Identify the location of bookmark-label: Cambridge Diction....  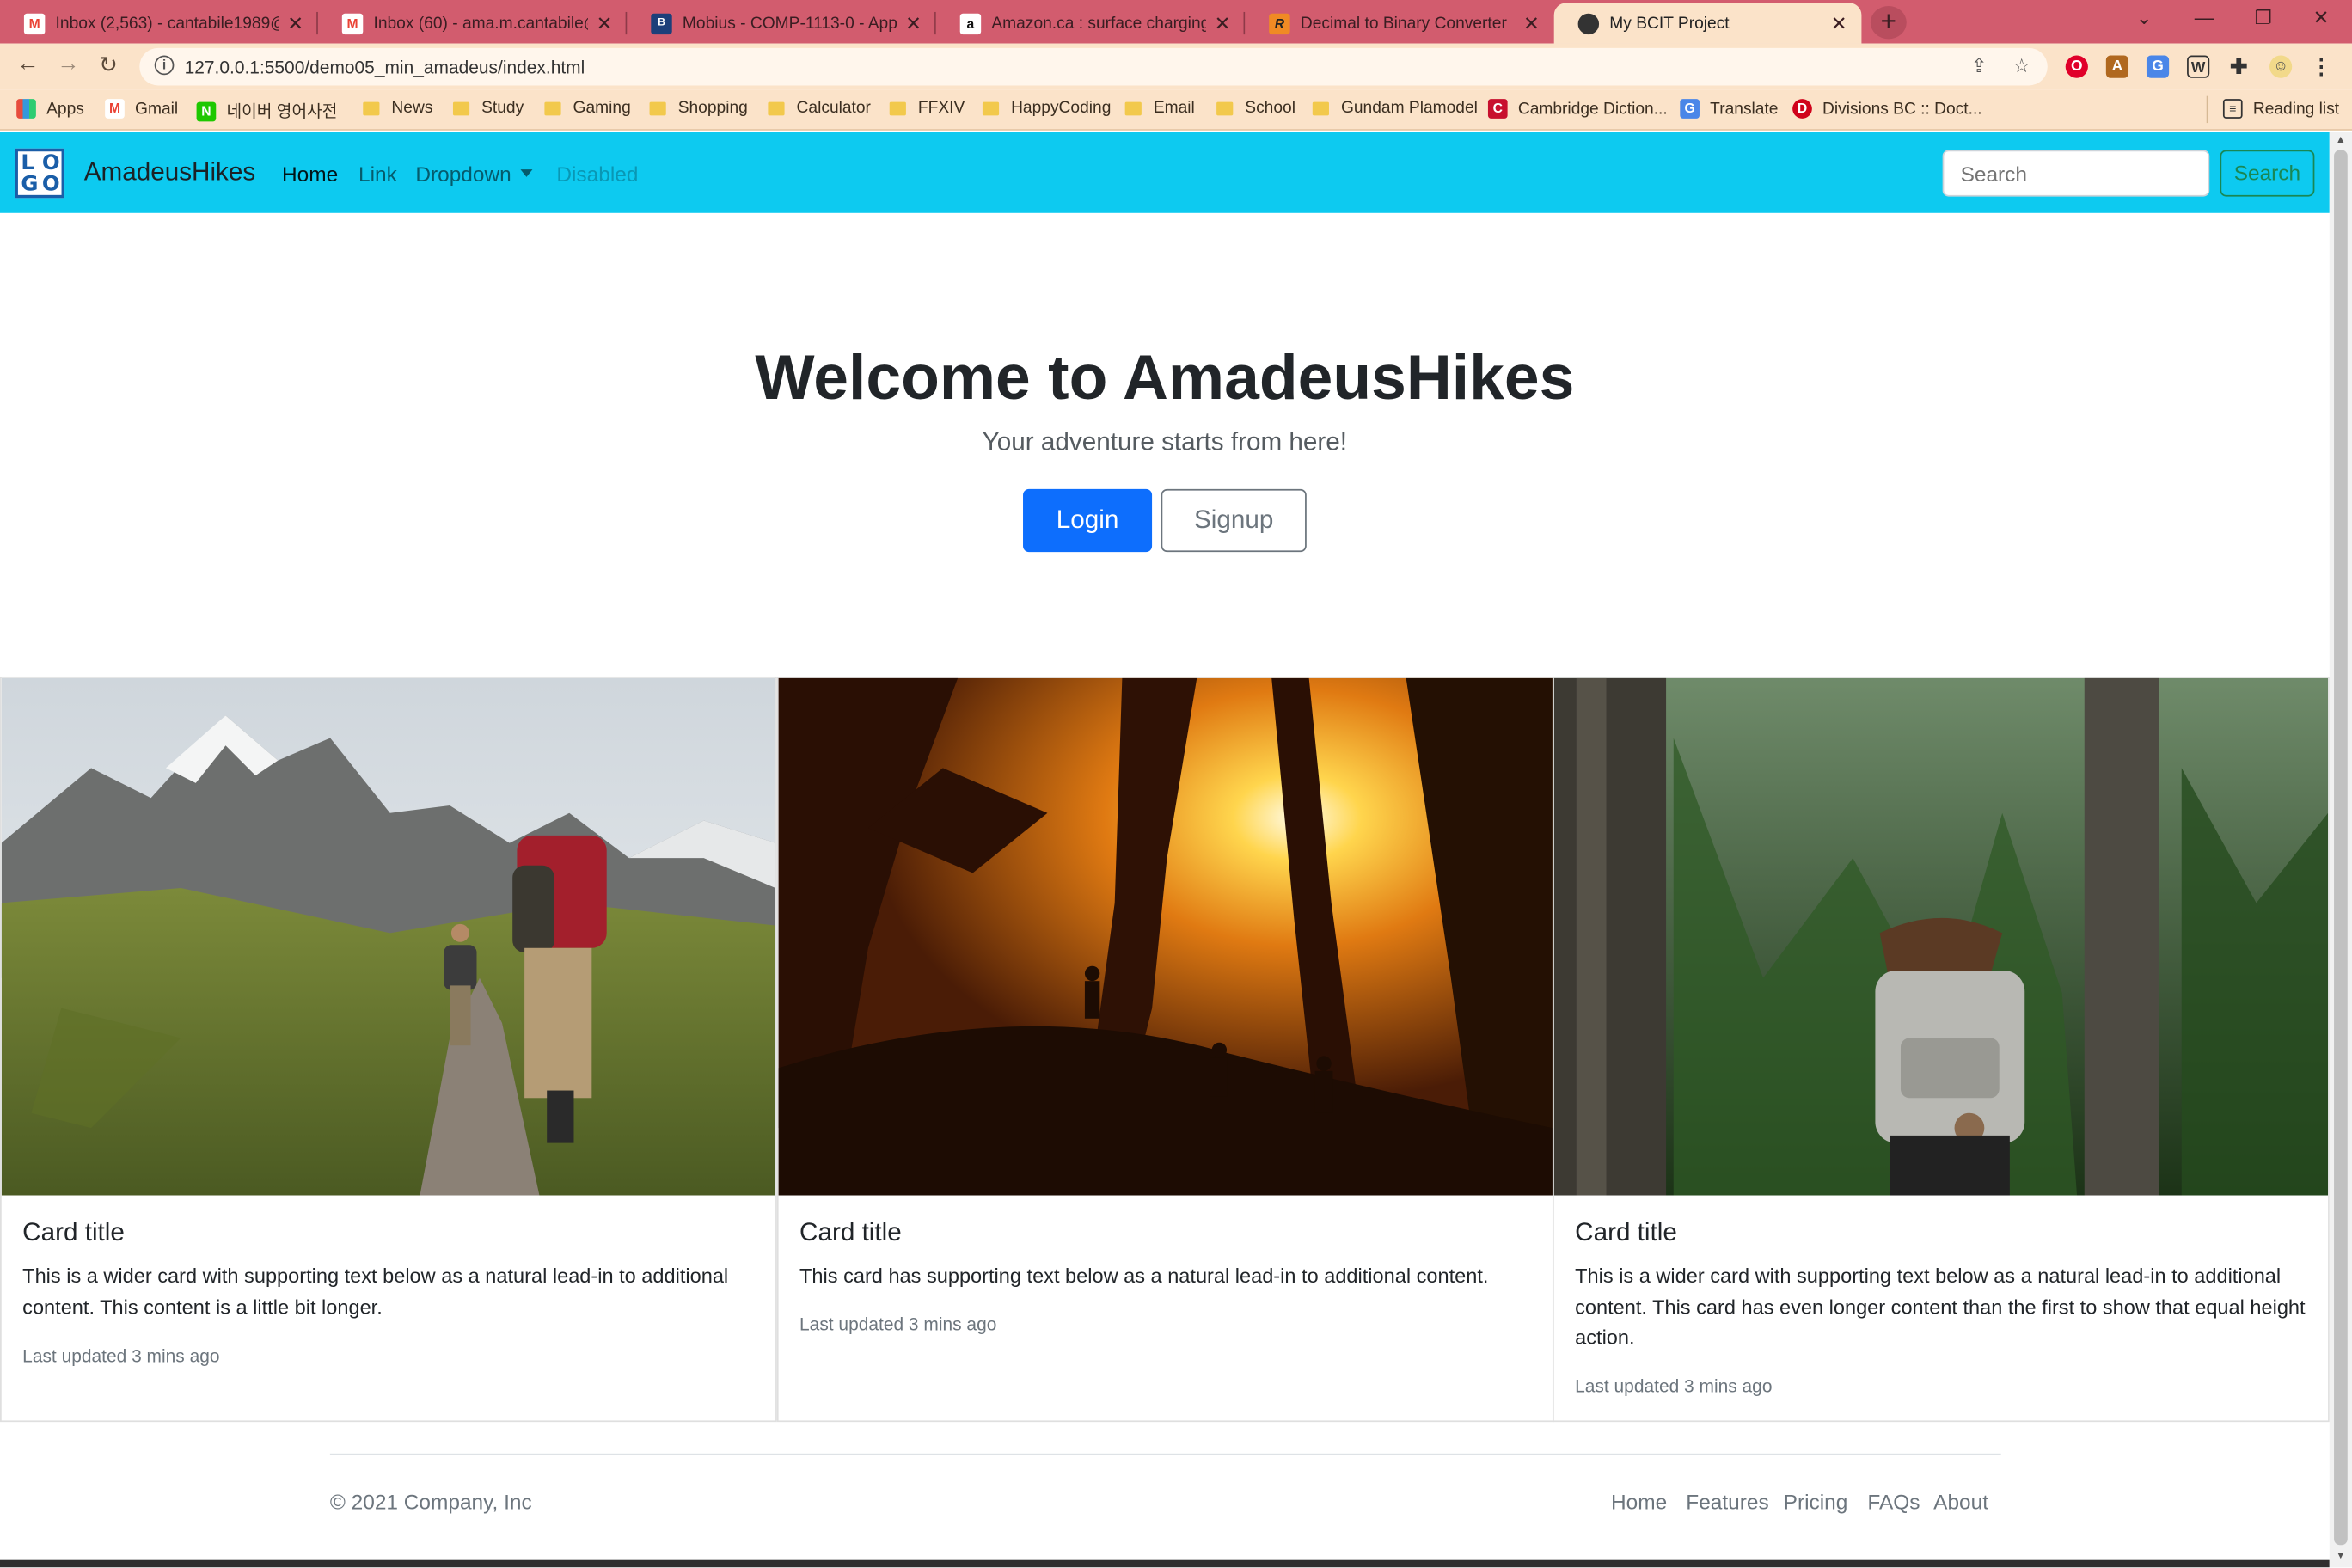
(1592, 109).